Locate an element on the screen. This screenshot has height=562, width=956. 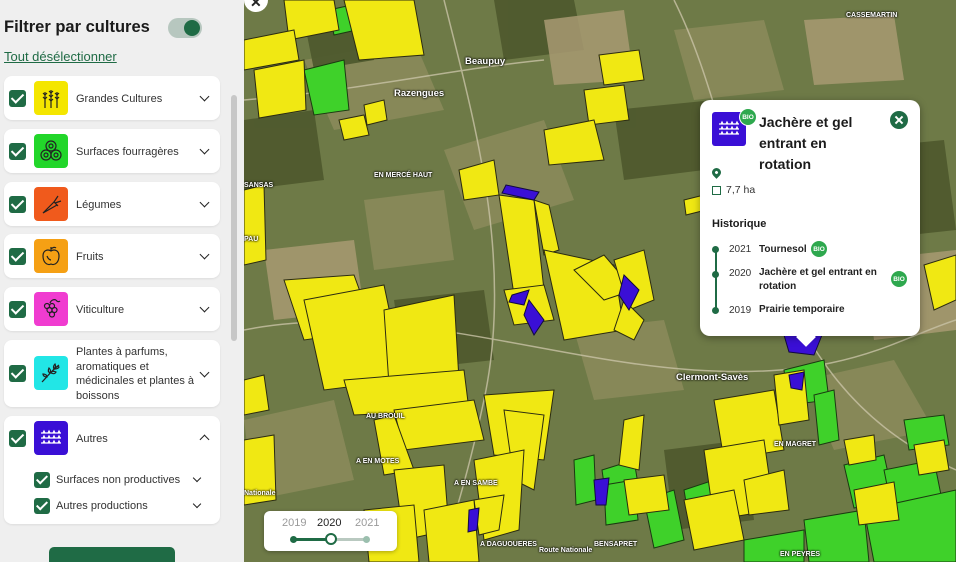
crop-rows-icon is located at coordinates (51, 438).